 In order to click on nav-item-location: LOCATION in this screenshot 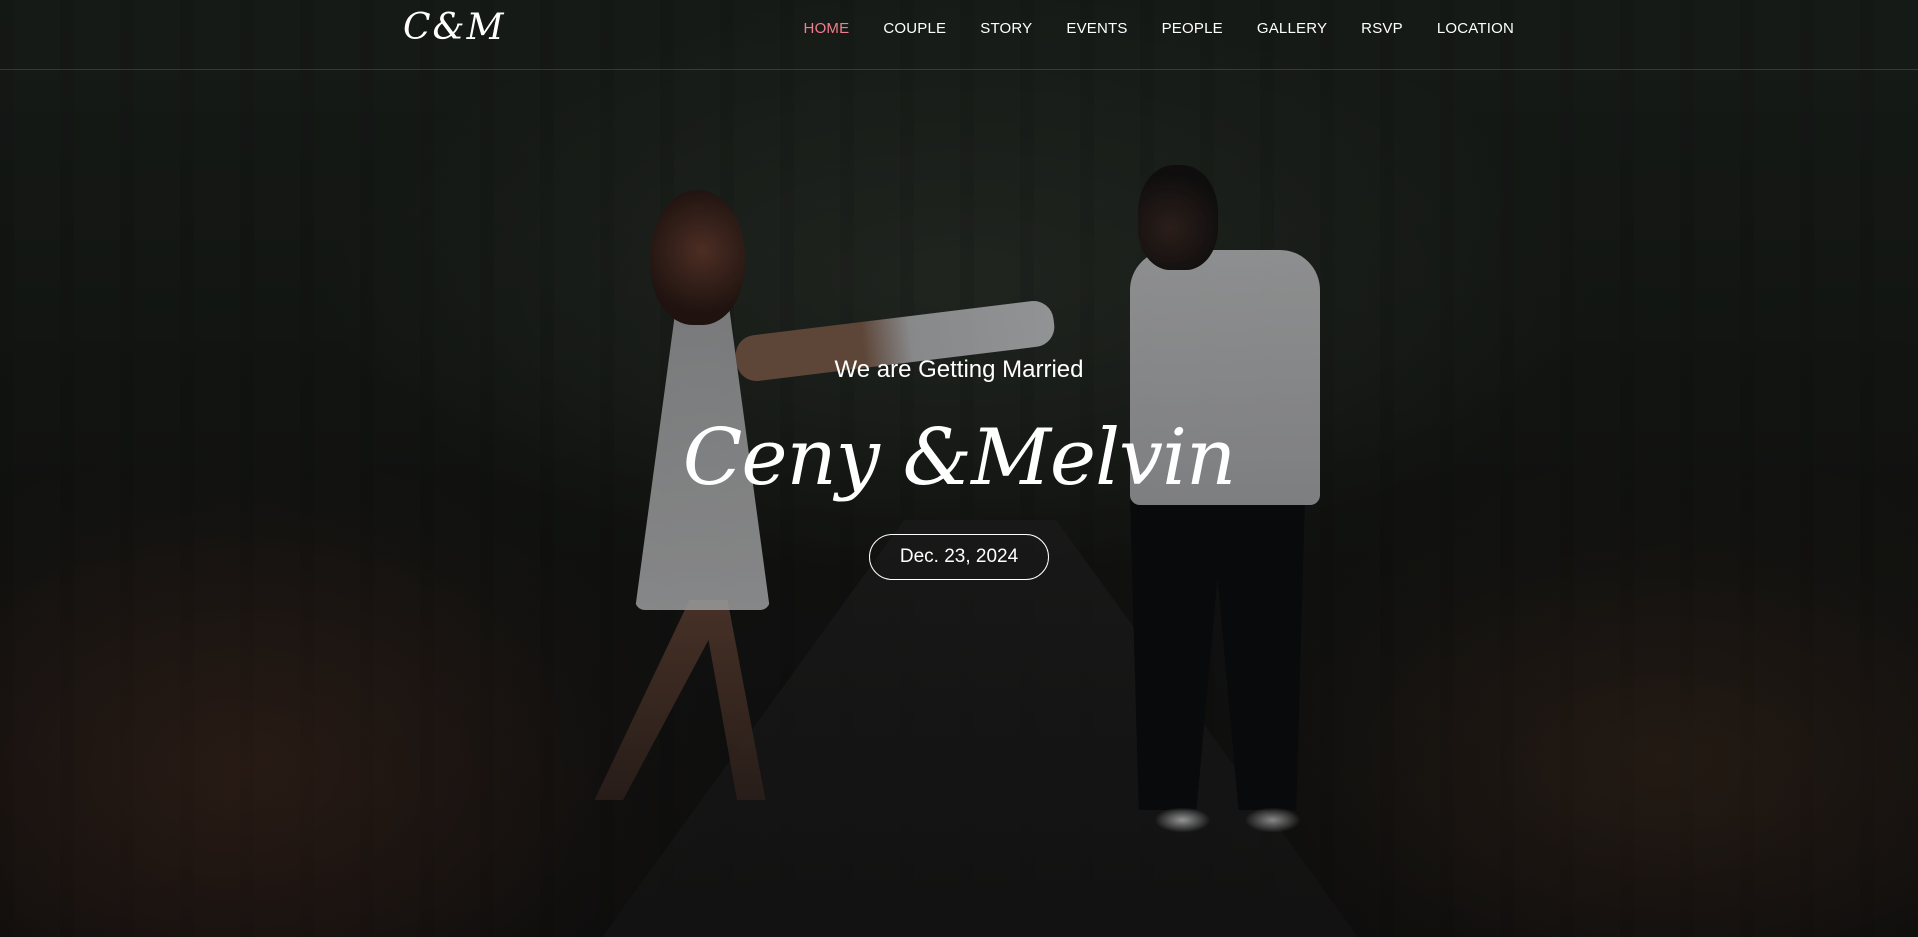, I will do `click(1475, 29)`.